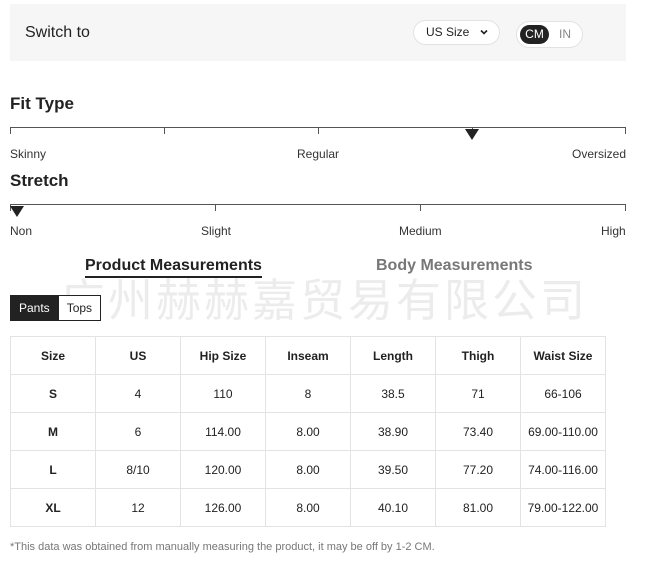 Image resolution: width=660 pixels, height=569 pixels. What do you see at coordinates (80, 308) in the screenshot?
I see `tab-tops: Tops` at bounding box center [80, 308].